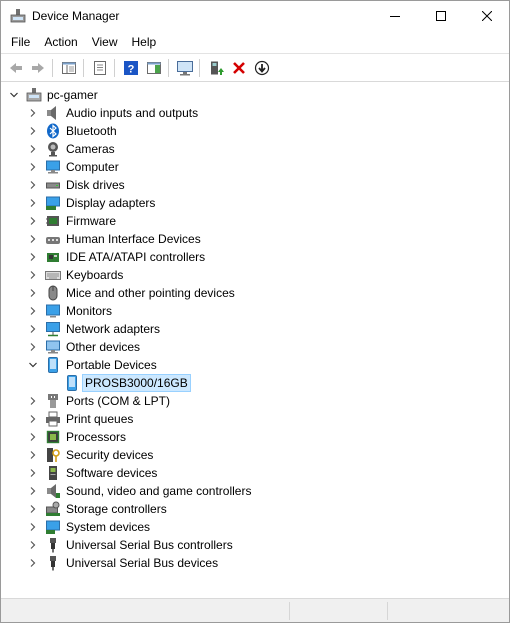  I want to click on tree-category: Security devices, so click(255, 455).